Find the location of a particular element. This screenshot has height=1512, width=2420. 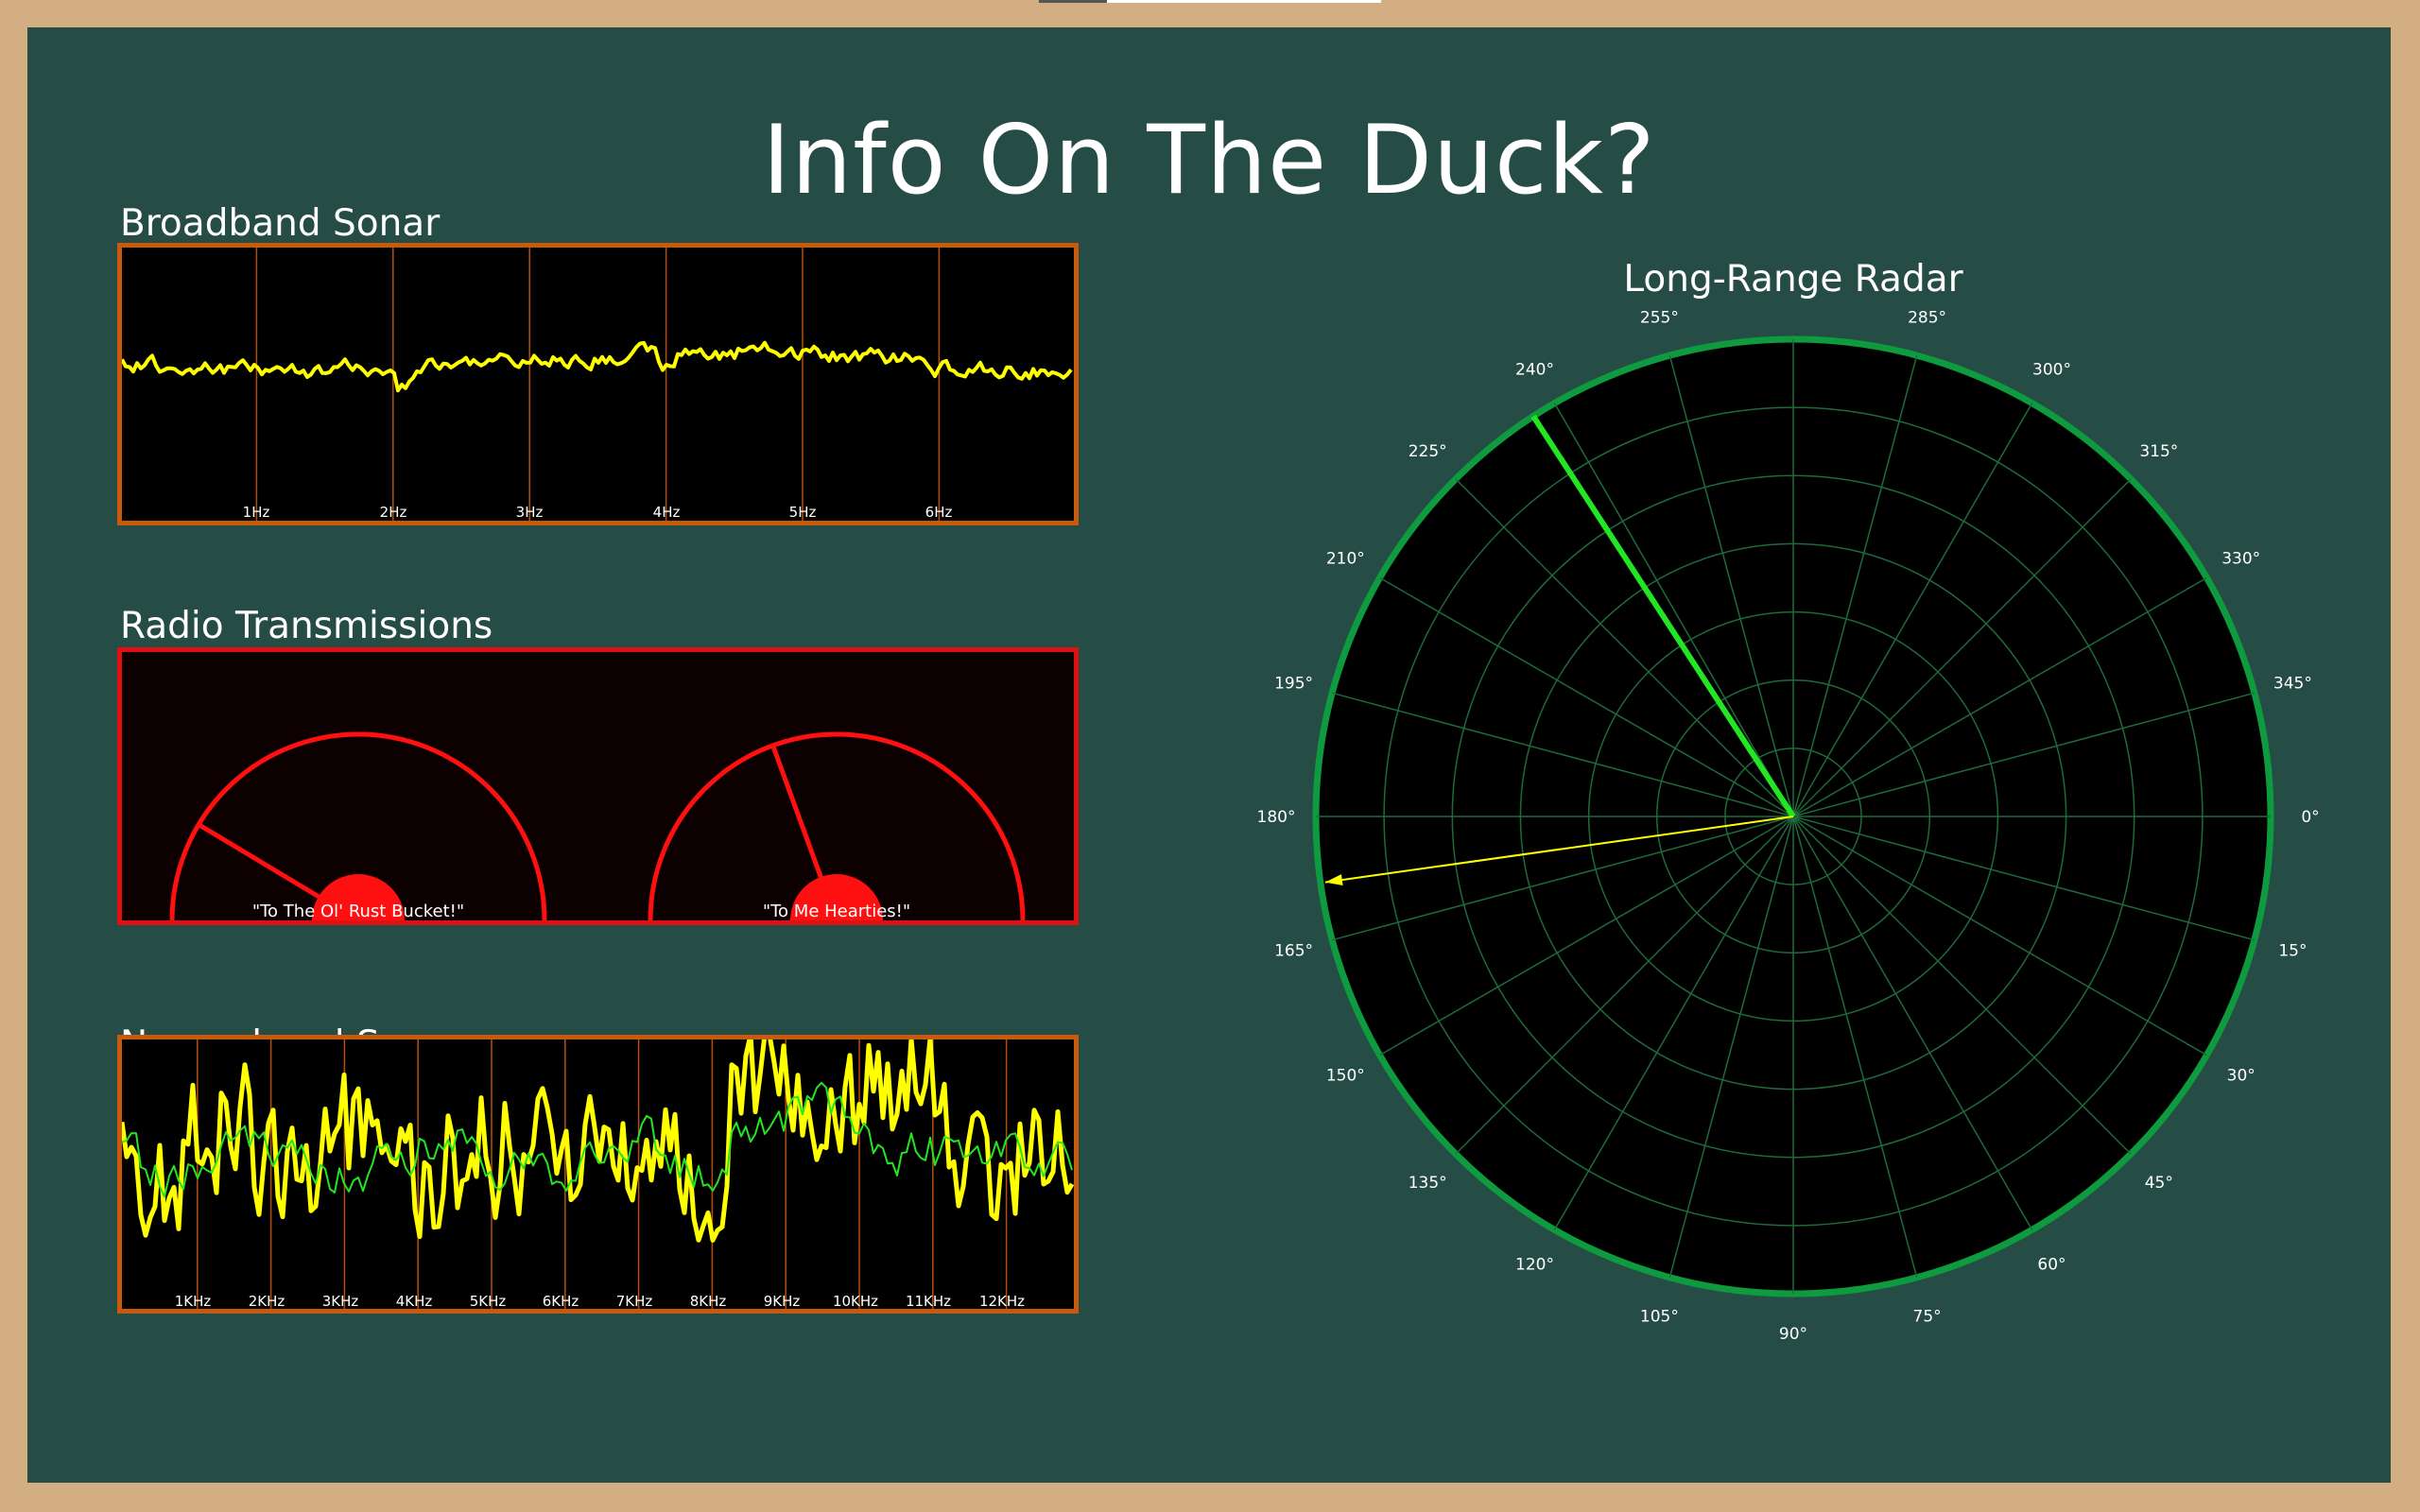

narrowband-tick-label: 8KHz is located at coordinates (708, 1301).